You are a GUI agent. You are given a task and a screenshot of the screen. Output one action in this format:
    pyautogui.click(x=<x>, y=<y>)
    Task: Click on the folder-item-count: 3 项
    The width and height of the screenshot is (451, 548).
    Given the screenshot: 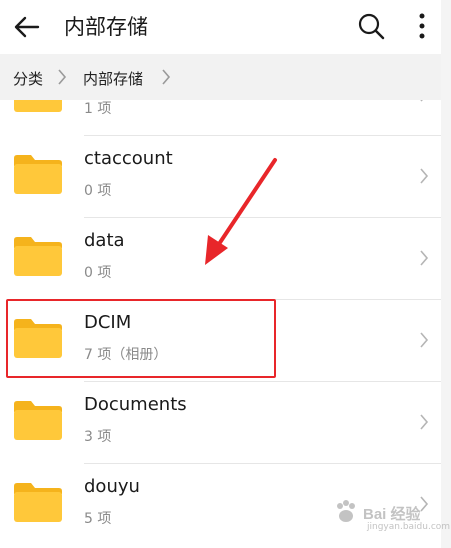 What is the action you would take?
    pyautogui.click(x=98, y=437)
    